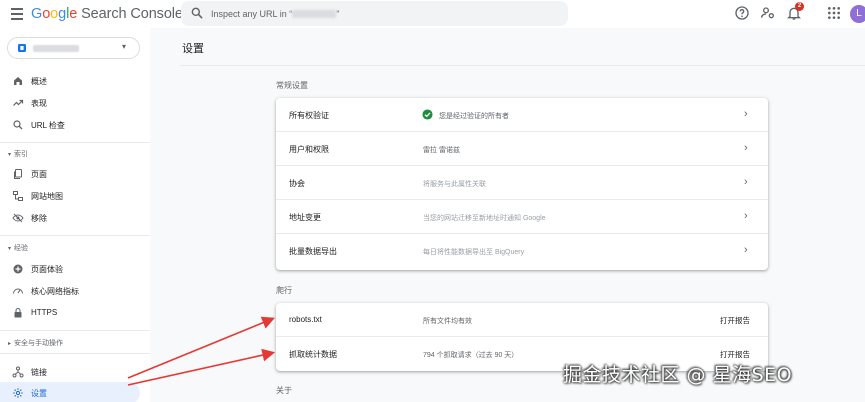  I want to click on setting-row-users: 用户和权限 雷拉 雷诺兹 ›, so click(522, 149).